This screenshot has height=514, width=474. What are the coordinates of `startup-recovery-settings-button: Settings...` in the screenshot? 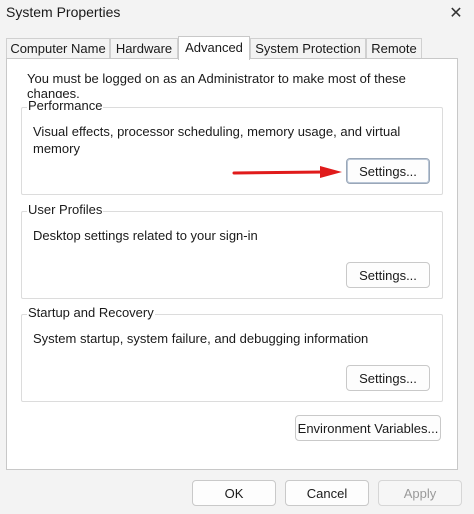 It's located at (388, 378).